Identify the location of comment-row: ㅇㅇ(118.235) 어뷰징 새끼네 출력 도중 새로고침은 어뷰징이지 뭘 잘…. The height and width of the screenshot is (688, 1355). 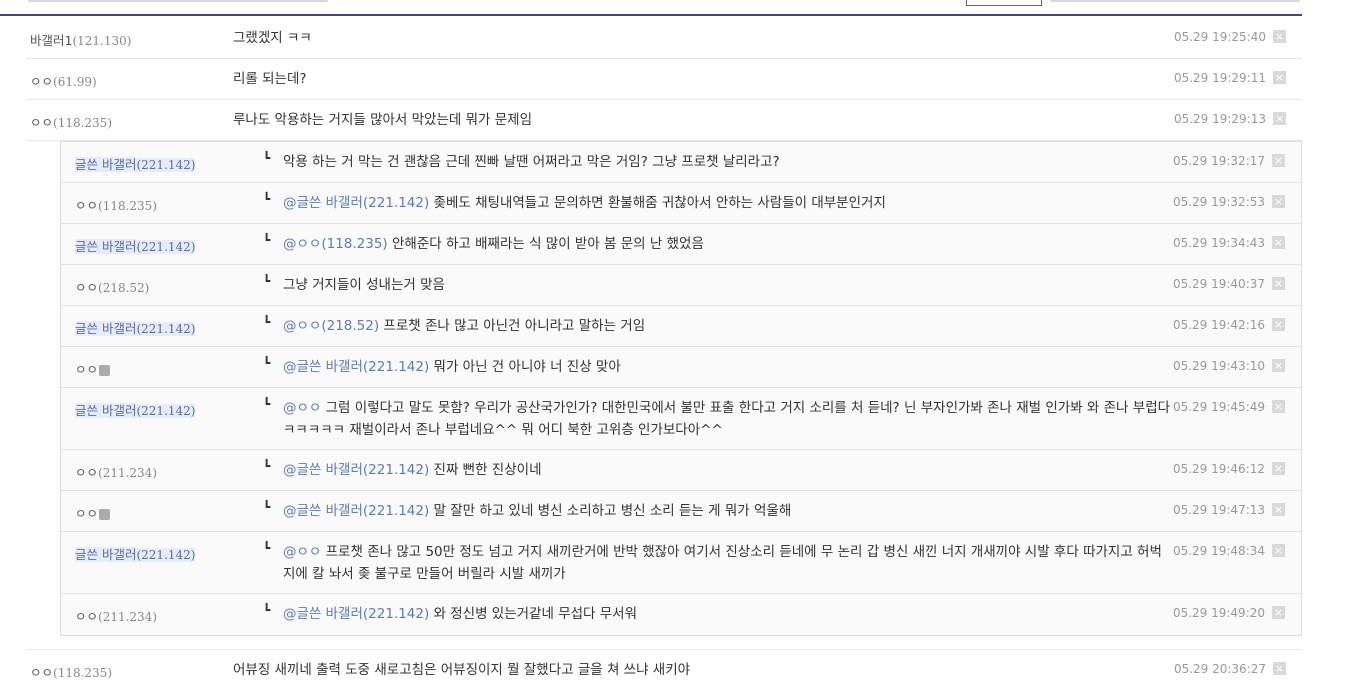
(664, 669).